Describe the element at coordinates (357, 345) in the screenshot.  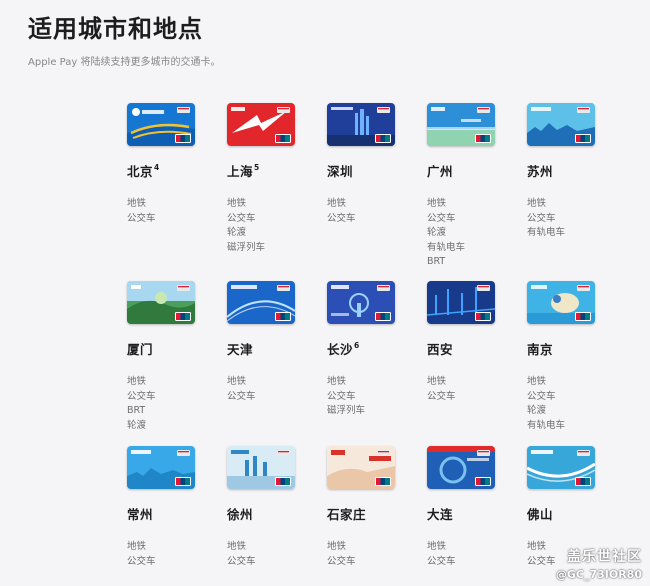
I see `footnote-marker: 6` at that location.